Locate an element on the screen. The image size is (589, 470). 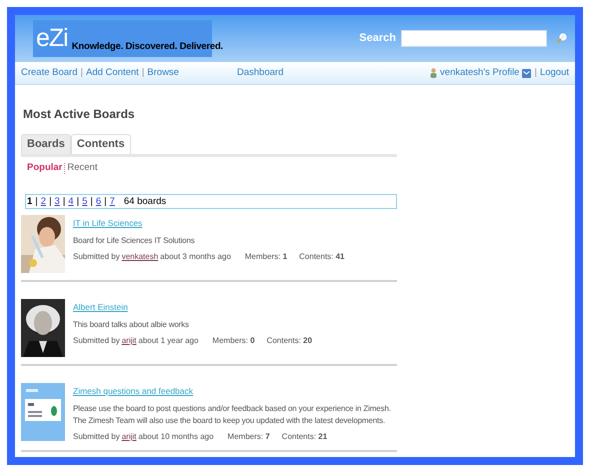
search-label: Search is located at coordinates (377, 38).